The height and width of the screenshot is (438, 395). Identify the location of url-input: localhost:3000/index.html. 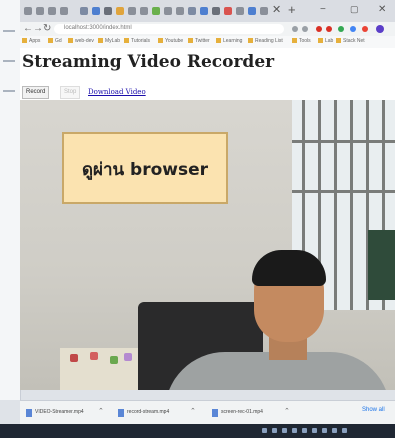
(169, 29).